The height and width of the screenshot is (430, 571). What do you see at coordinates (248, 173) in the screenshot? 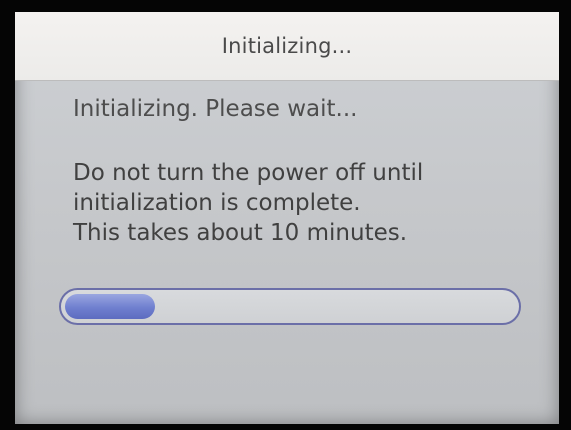
I see `warning-line-1: Do not turn the power off until` at bounding box center [248, 173].